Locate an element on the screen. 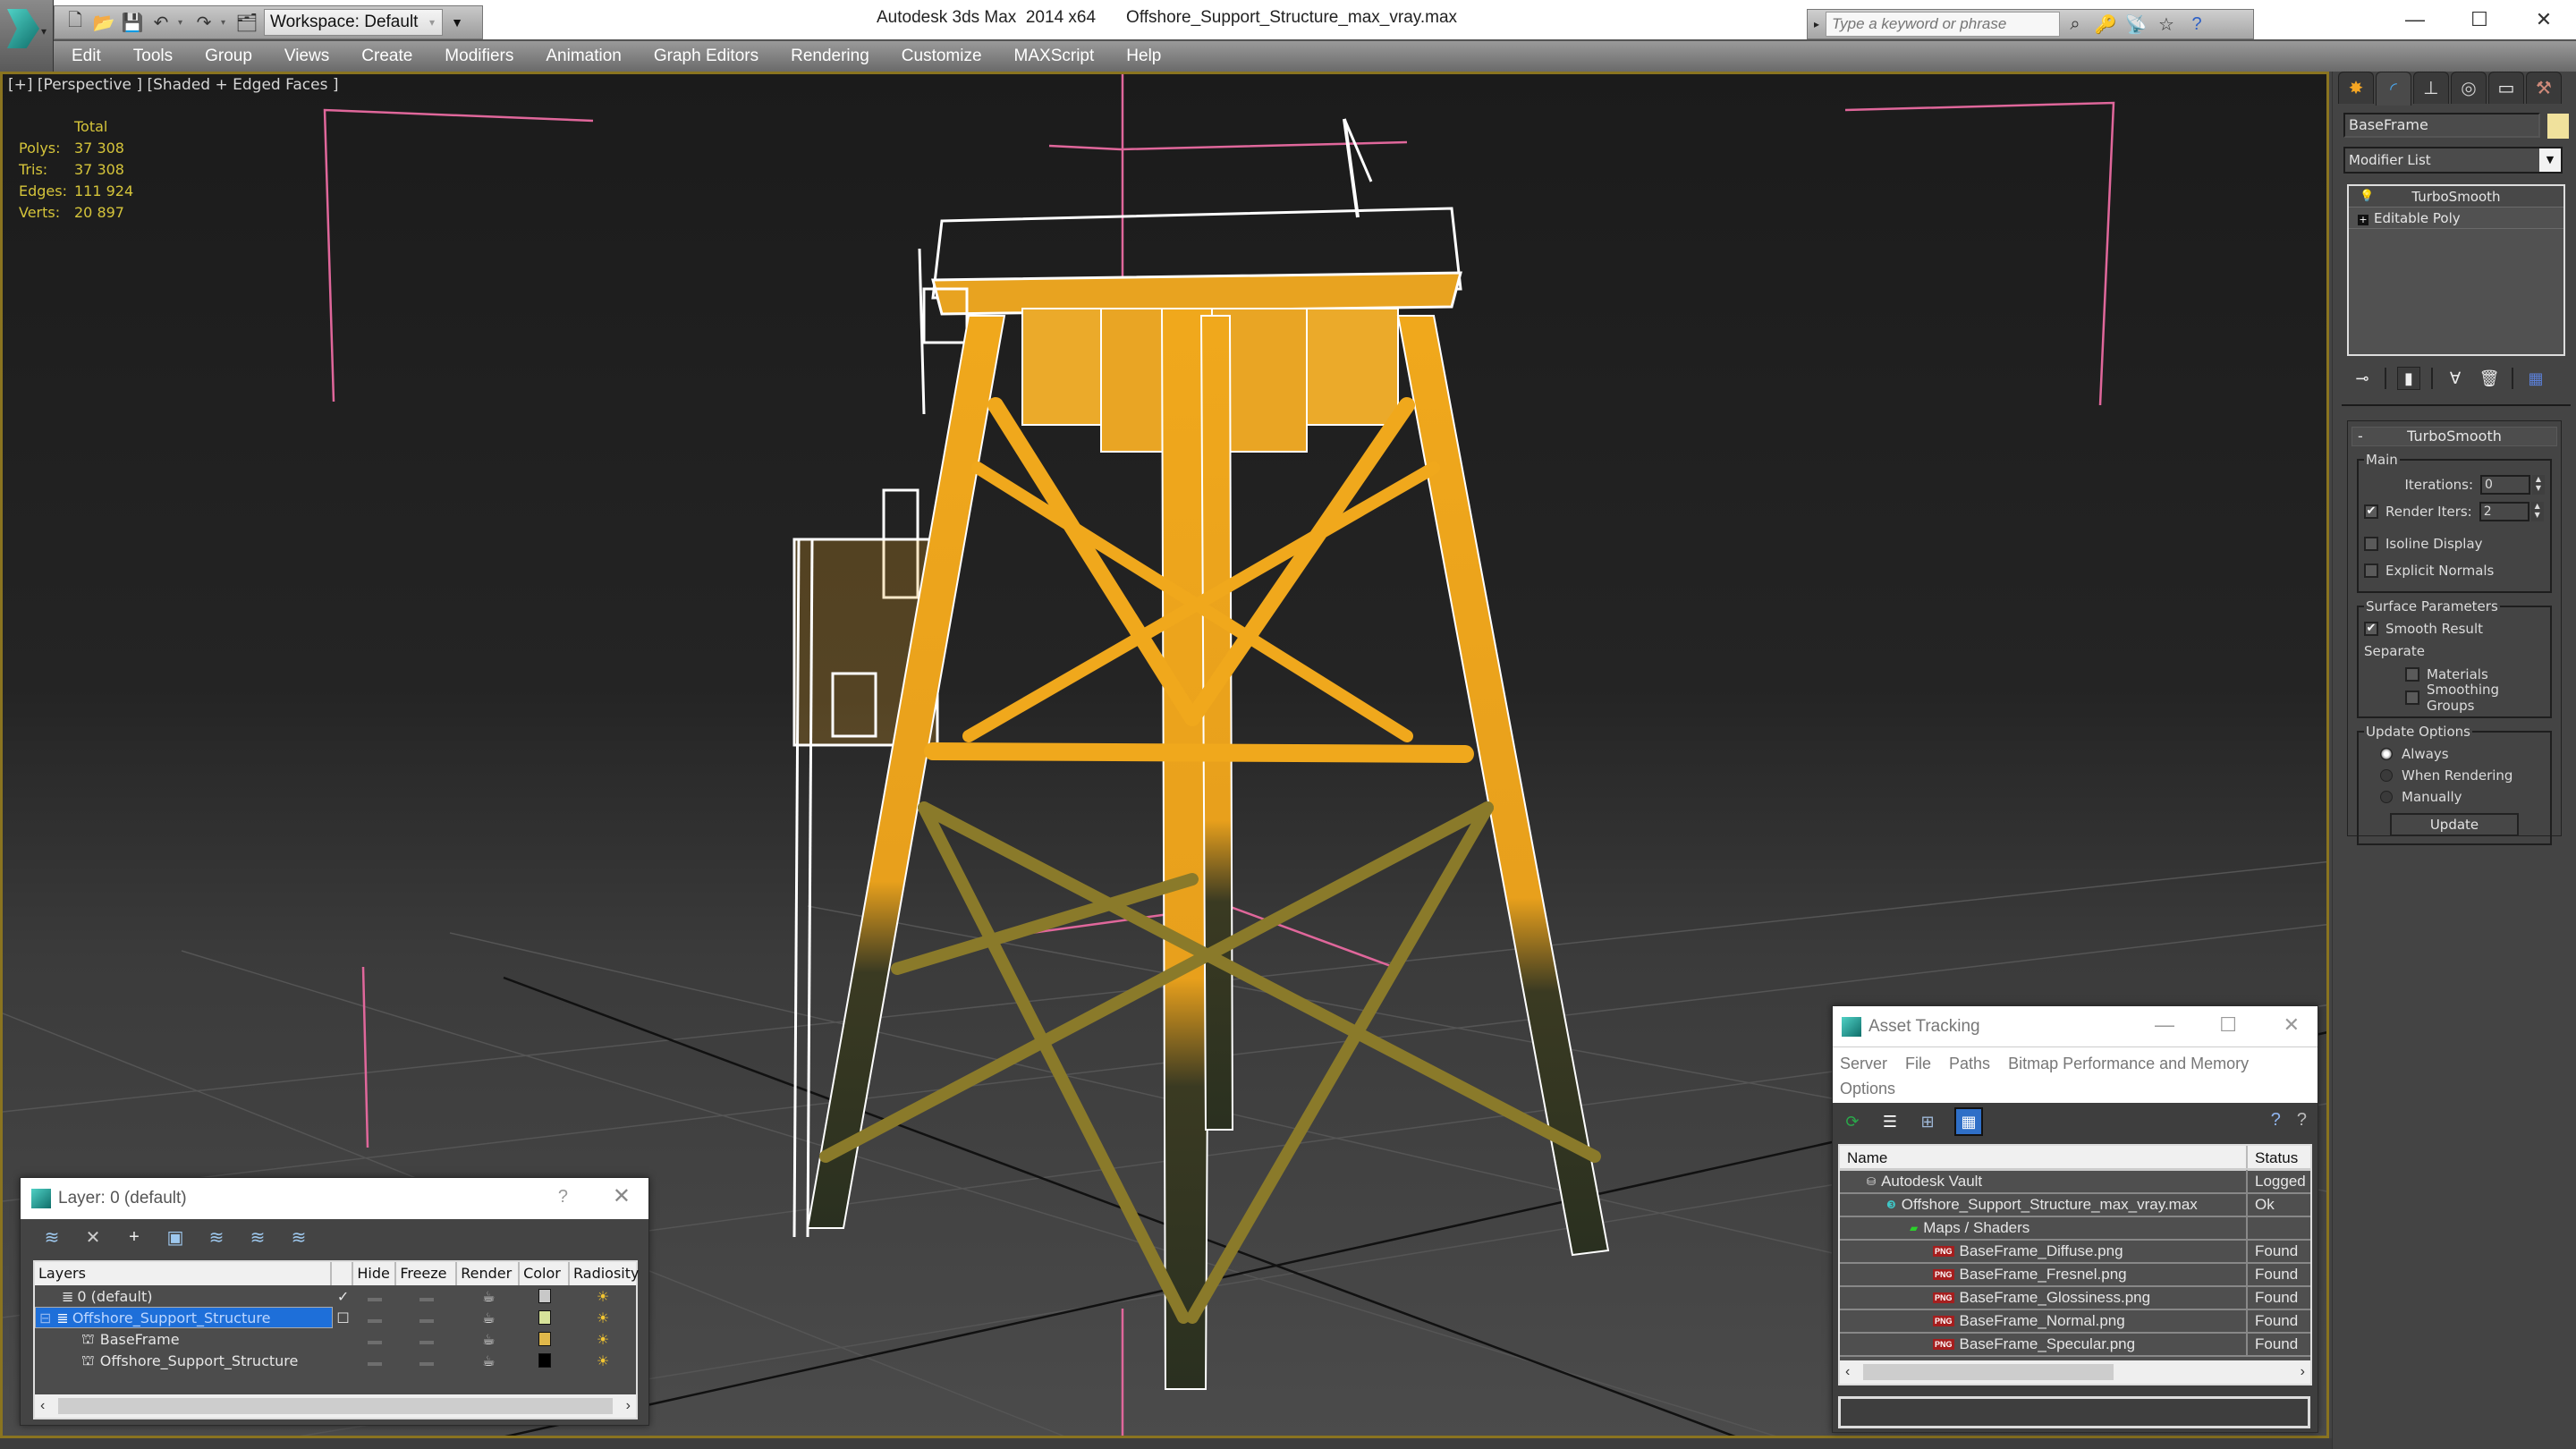 The width and height of the screenshot is (2576, 1449). project-folder-icon: 🗂 is located at coordinates (246, 22).